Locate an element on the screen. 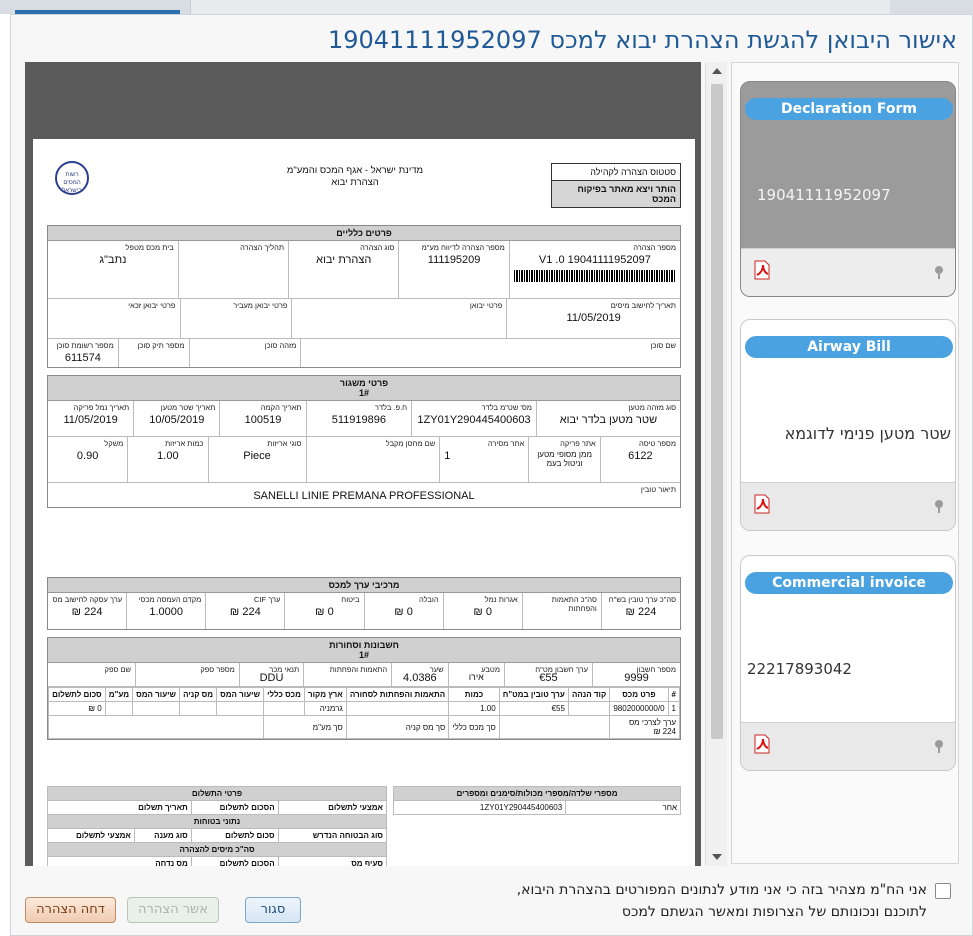 The width and height of the screenshot is (973, 936). courier-id-value: 511919896 is located at coordinates (358, 420).